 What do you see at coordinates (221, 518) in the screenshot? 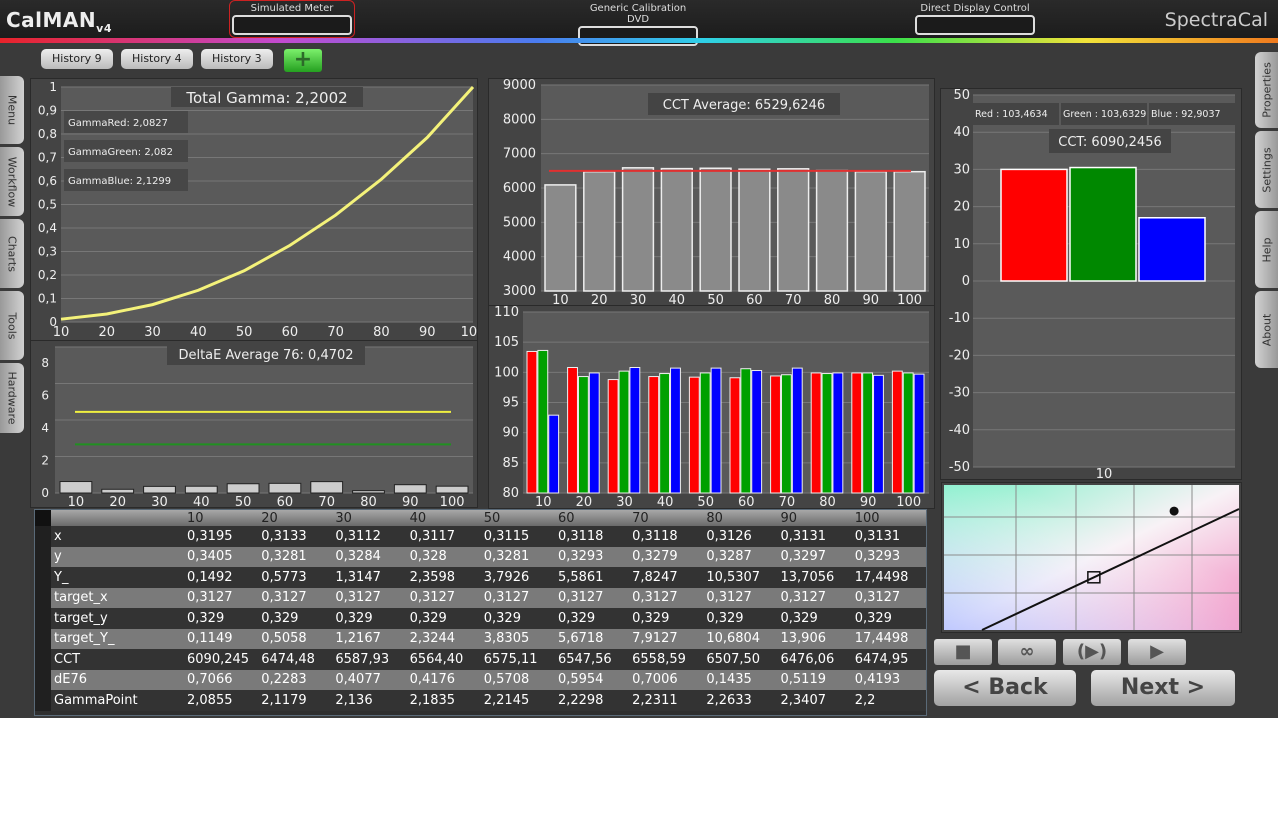
I see `table-column-header: 10` at bounding box center [221, 518].